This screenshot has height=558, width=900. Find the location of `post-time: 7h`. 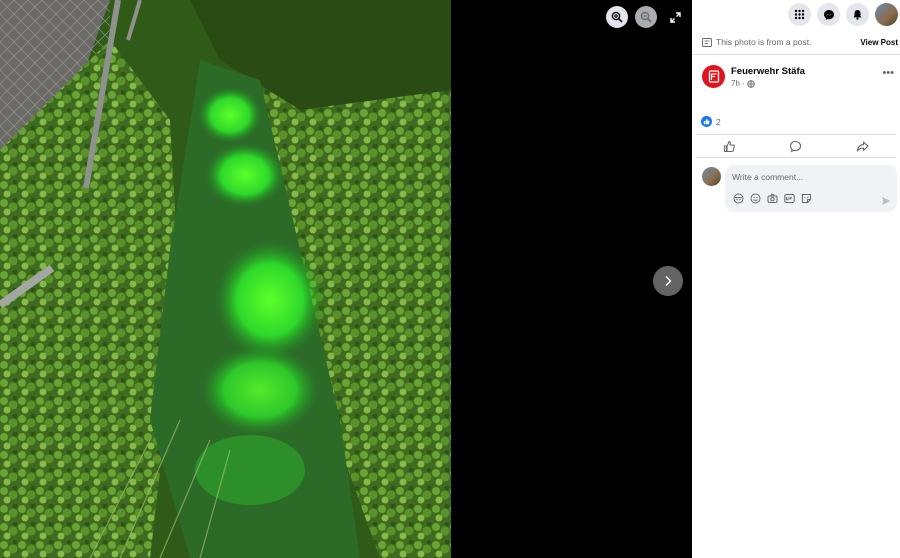

post-time: 7h is located at coordinates (735, 83).